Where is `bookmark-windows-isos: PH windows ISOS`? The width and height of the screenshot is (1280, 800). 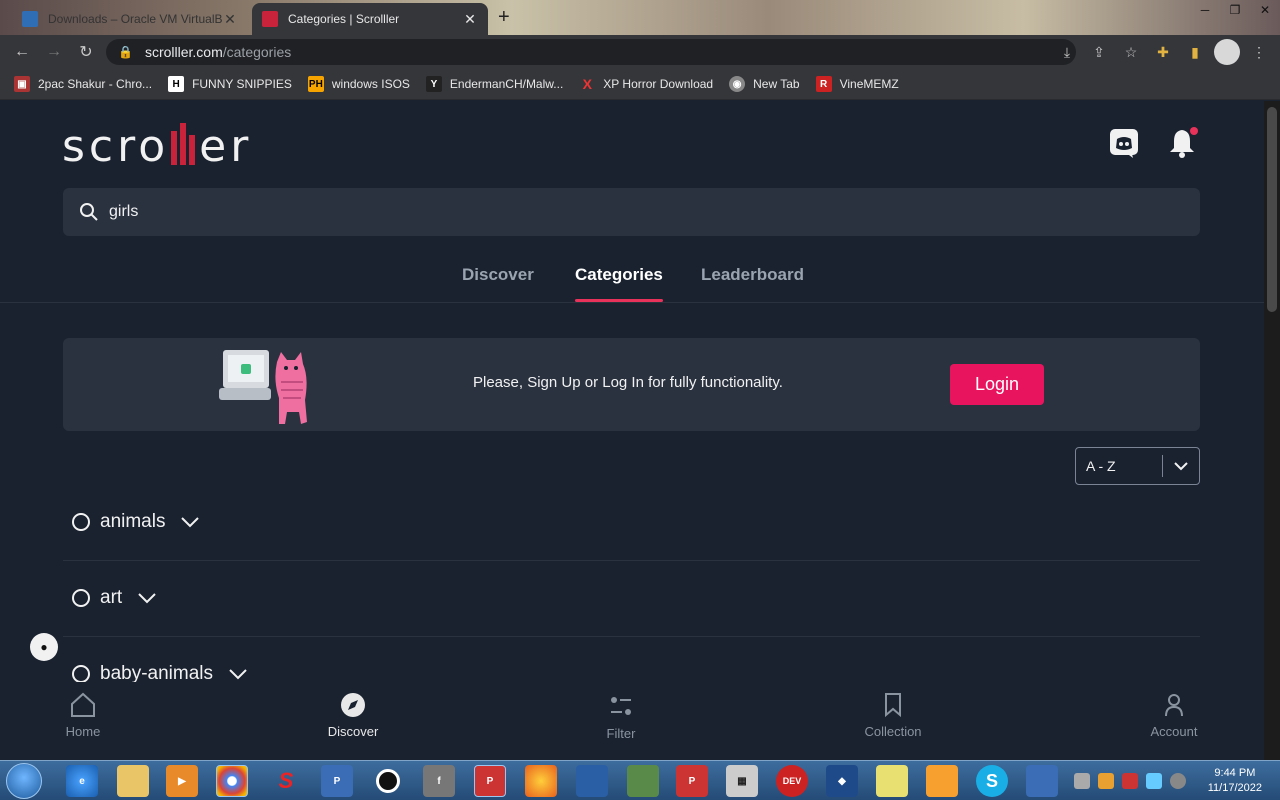 bookmark-windows-isos: PH windows ISOS is located at coordinates (358, 84).